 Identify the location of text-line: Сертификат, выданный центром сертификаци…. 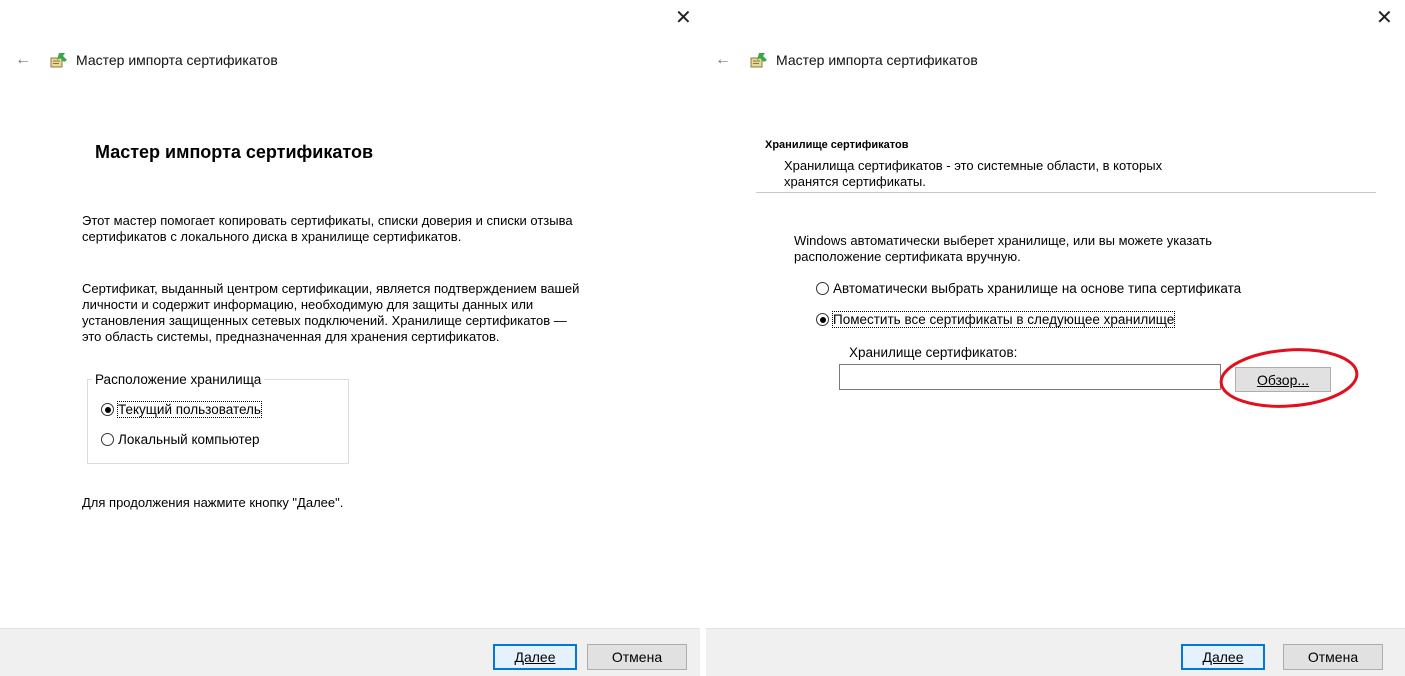
(331, 288).